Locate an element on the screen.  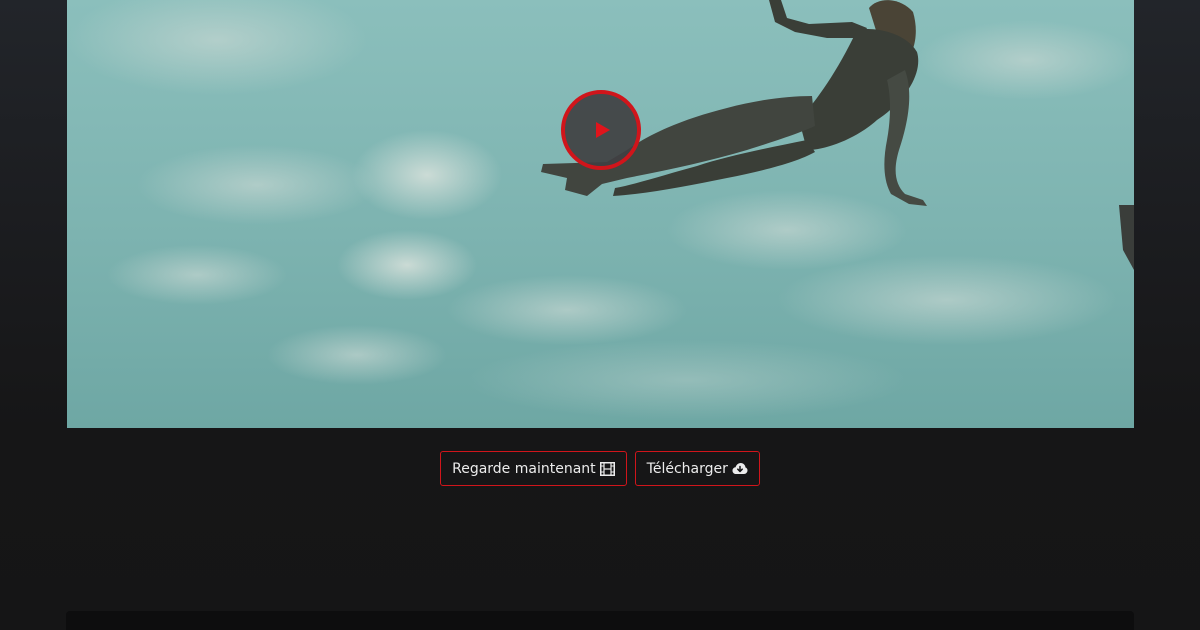
play-button is located at coordinates (601, 130).